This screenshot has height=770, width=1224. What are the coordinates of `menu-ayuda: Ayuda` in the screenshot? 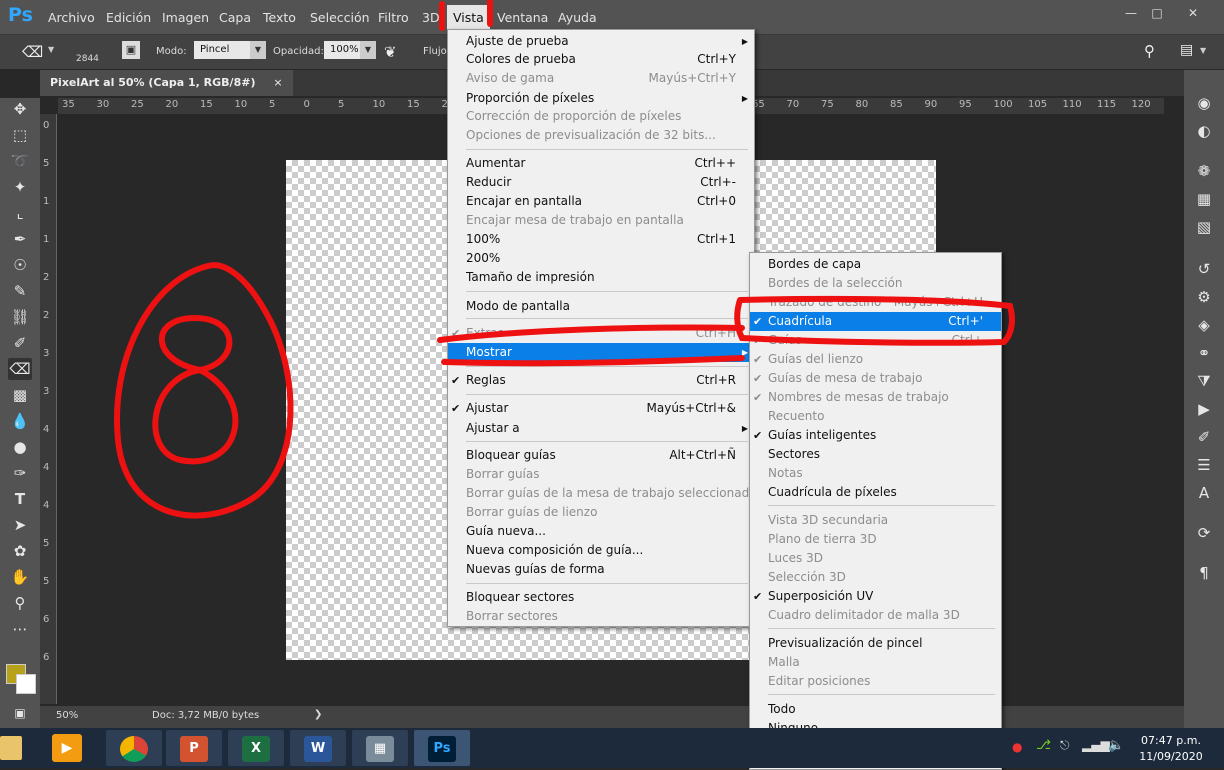 It's located at (577, 17).